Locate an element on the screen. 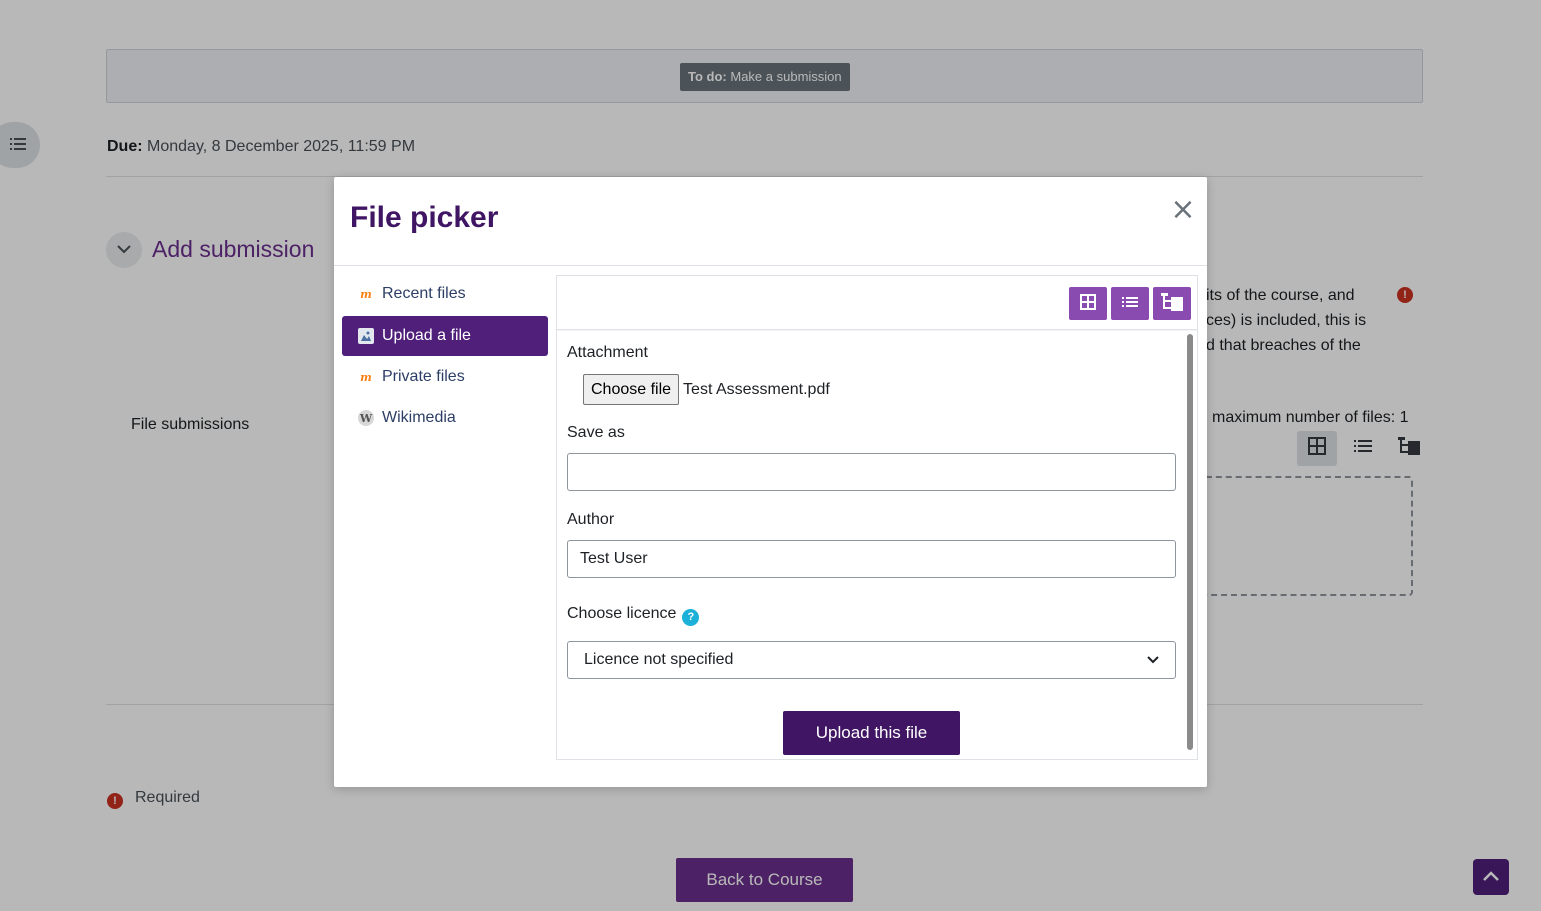  attachment-label: Attachment is located at coordinates (607, 352).